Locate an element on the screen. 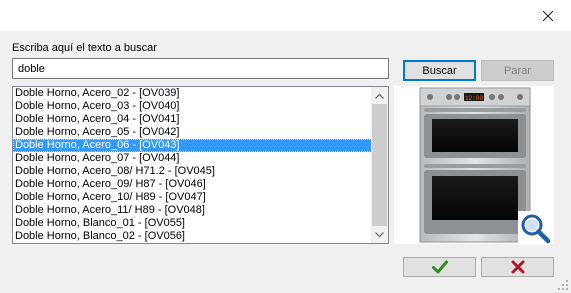 The height and width of the screenshot is (293, 571). x-mark-icon is located at coordinates (517, 267).